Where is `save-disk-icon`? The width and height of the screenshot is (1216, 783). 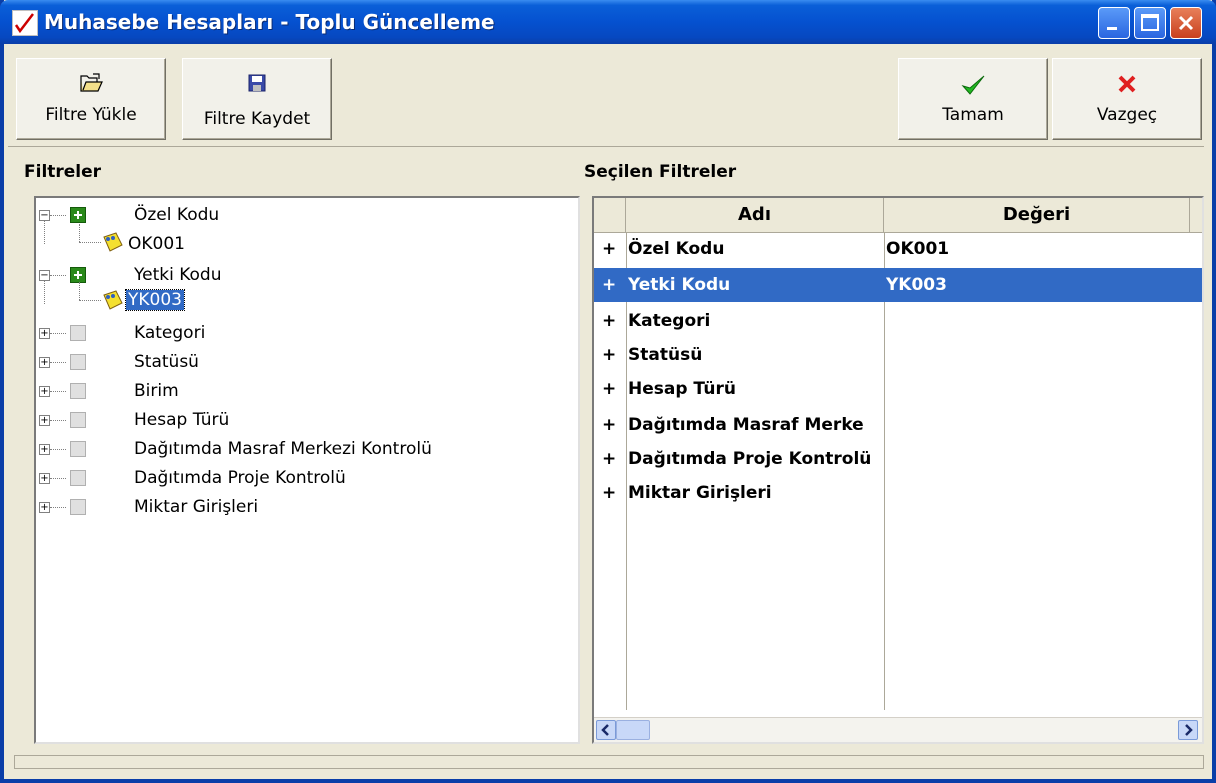 save-disk-icon is located at coordinates (257, 85).